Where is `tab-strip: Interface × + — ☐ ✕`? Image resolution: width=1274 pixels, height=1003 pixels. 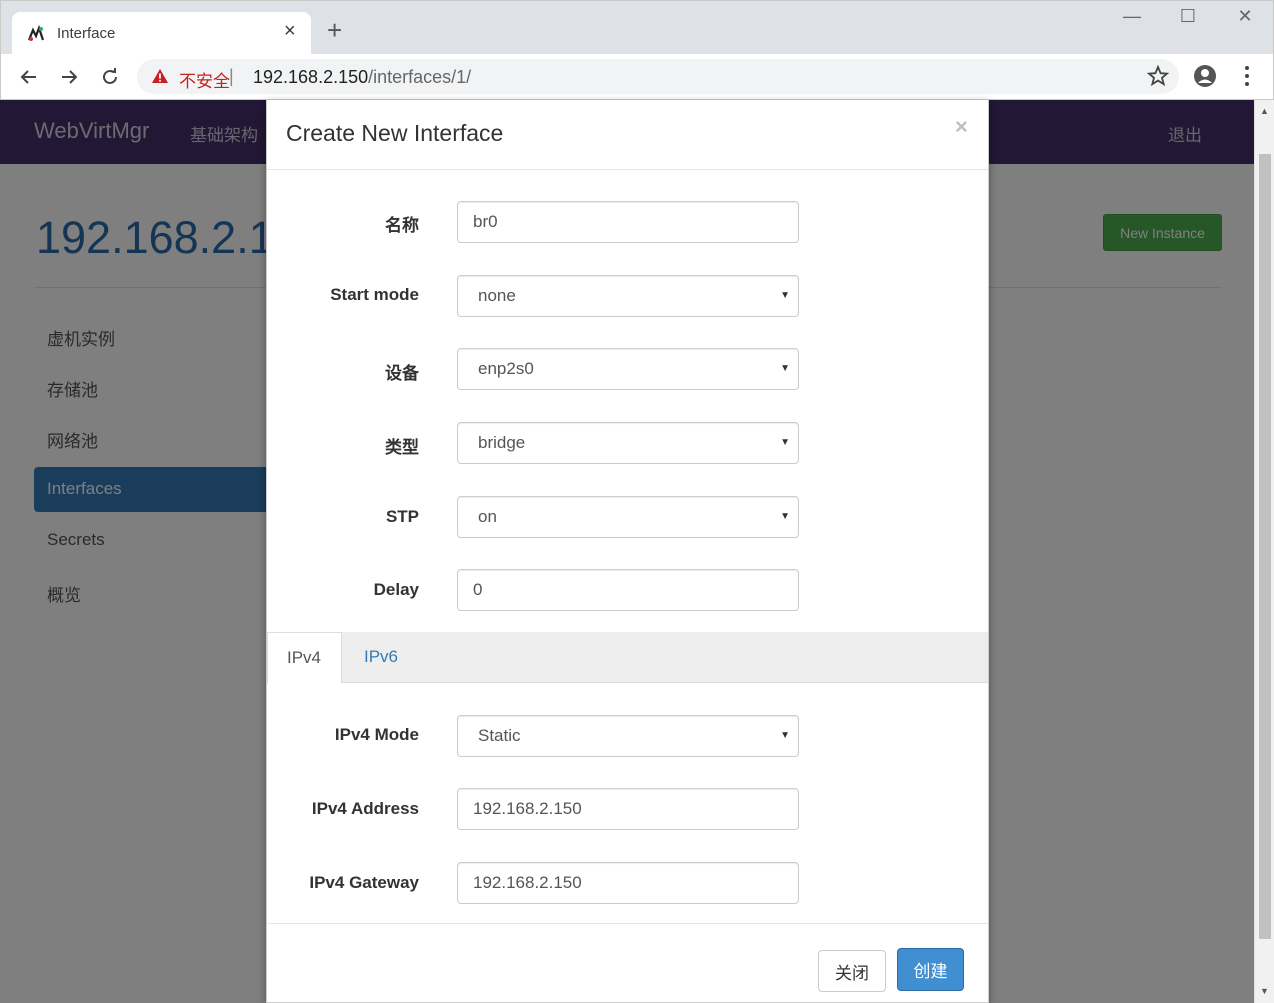
tab-strip: Interface × + — ☐ ✕ is located at coordinates (637, 27).